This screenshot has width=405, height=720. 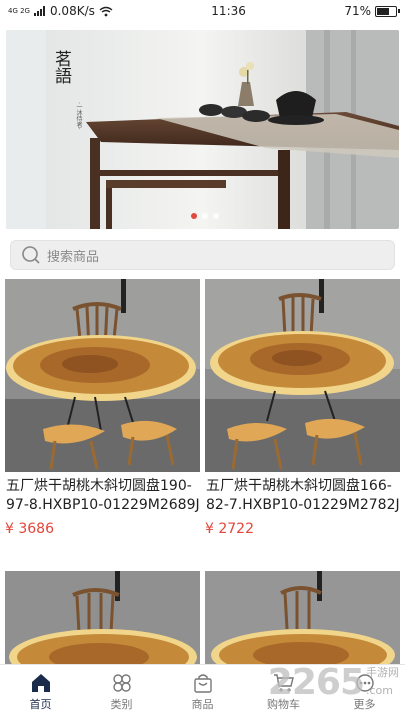 What do you see at coordinates (72, 11) in the screenshot?
I see `network-speed: 0.08K/s` at bounding box center [72, 11].